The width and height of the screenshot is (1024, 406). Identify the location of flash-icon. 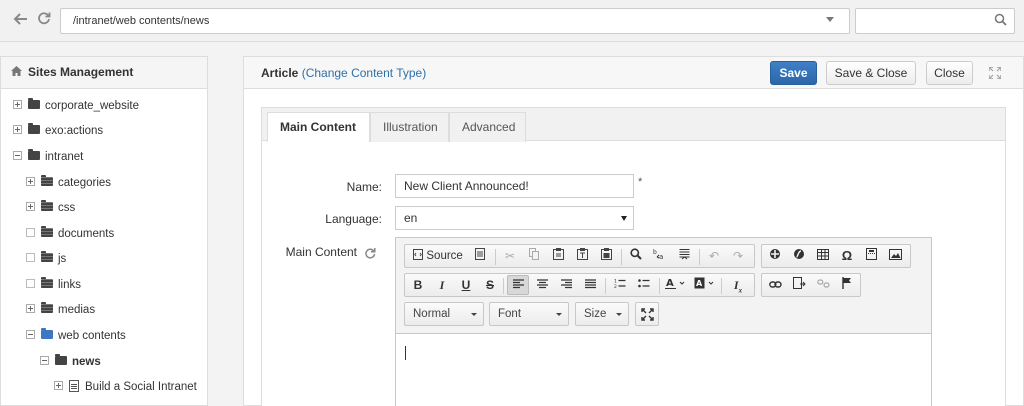
(799, 256).